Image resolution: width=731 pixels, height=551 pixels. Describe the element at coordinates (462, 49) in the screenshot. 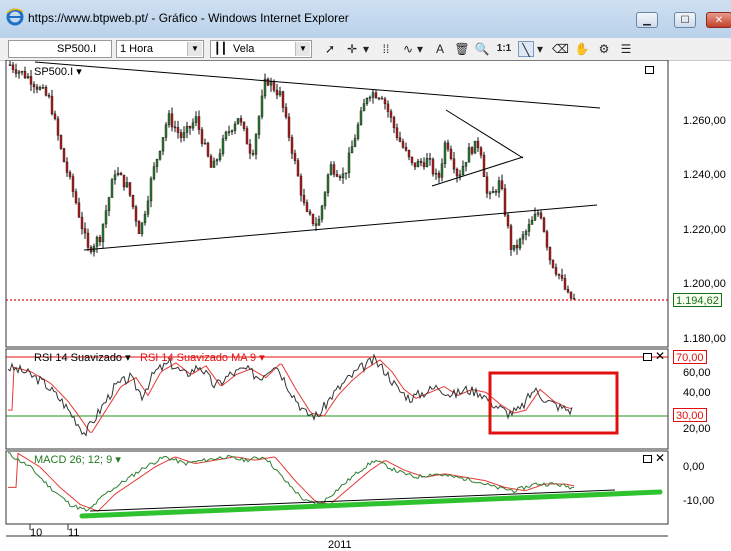

I see `trash-icon: 🗑` at that location.